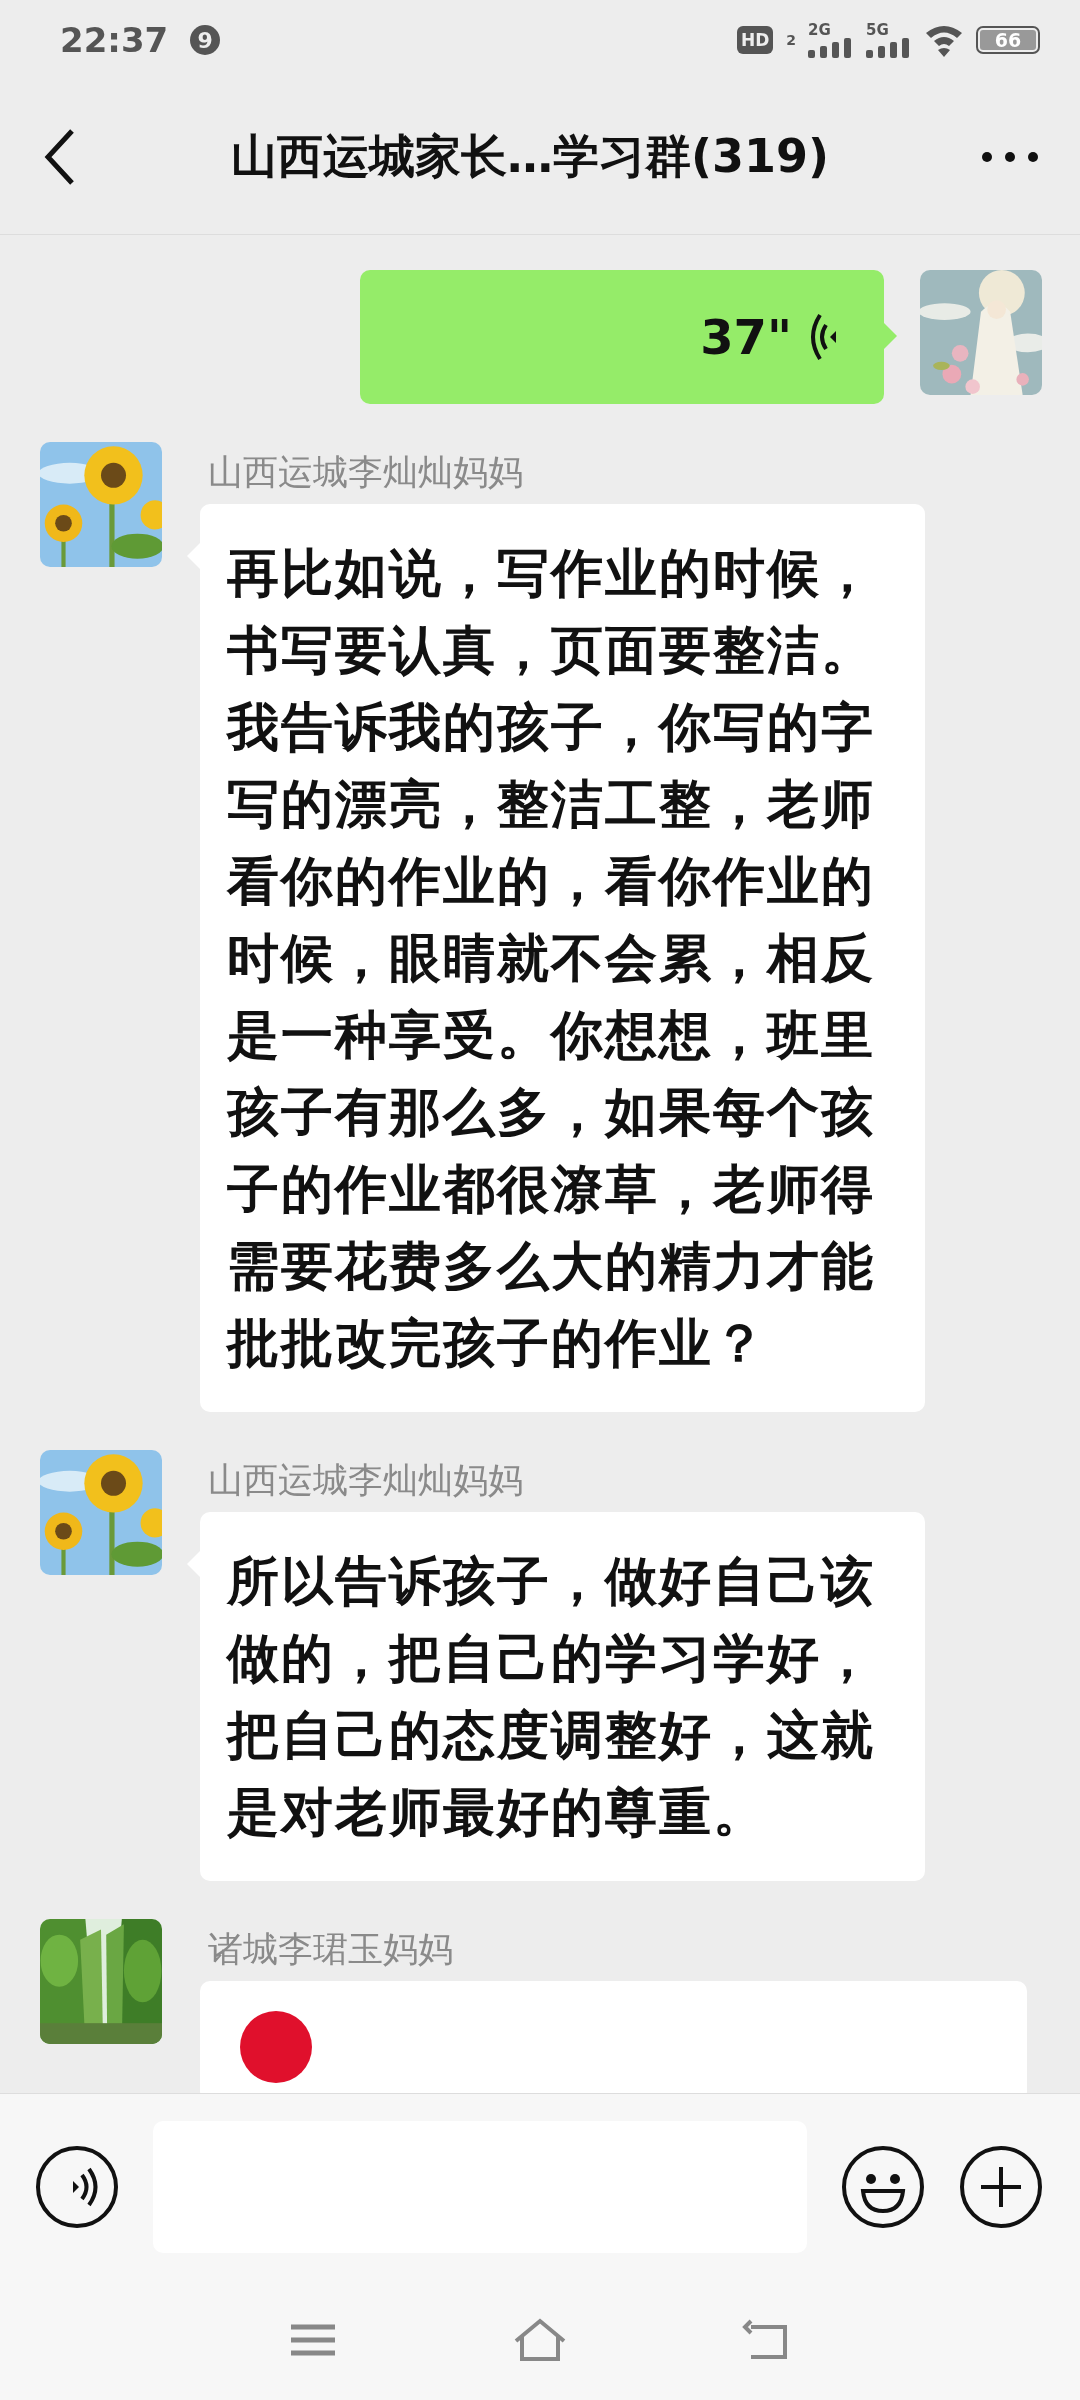  I want to click on plus-icon, so click(1001, 2187).